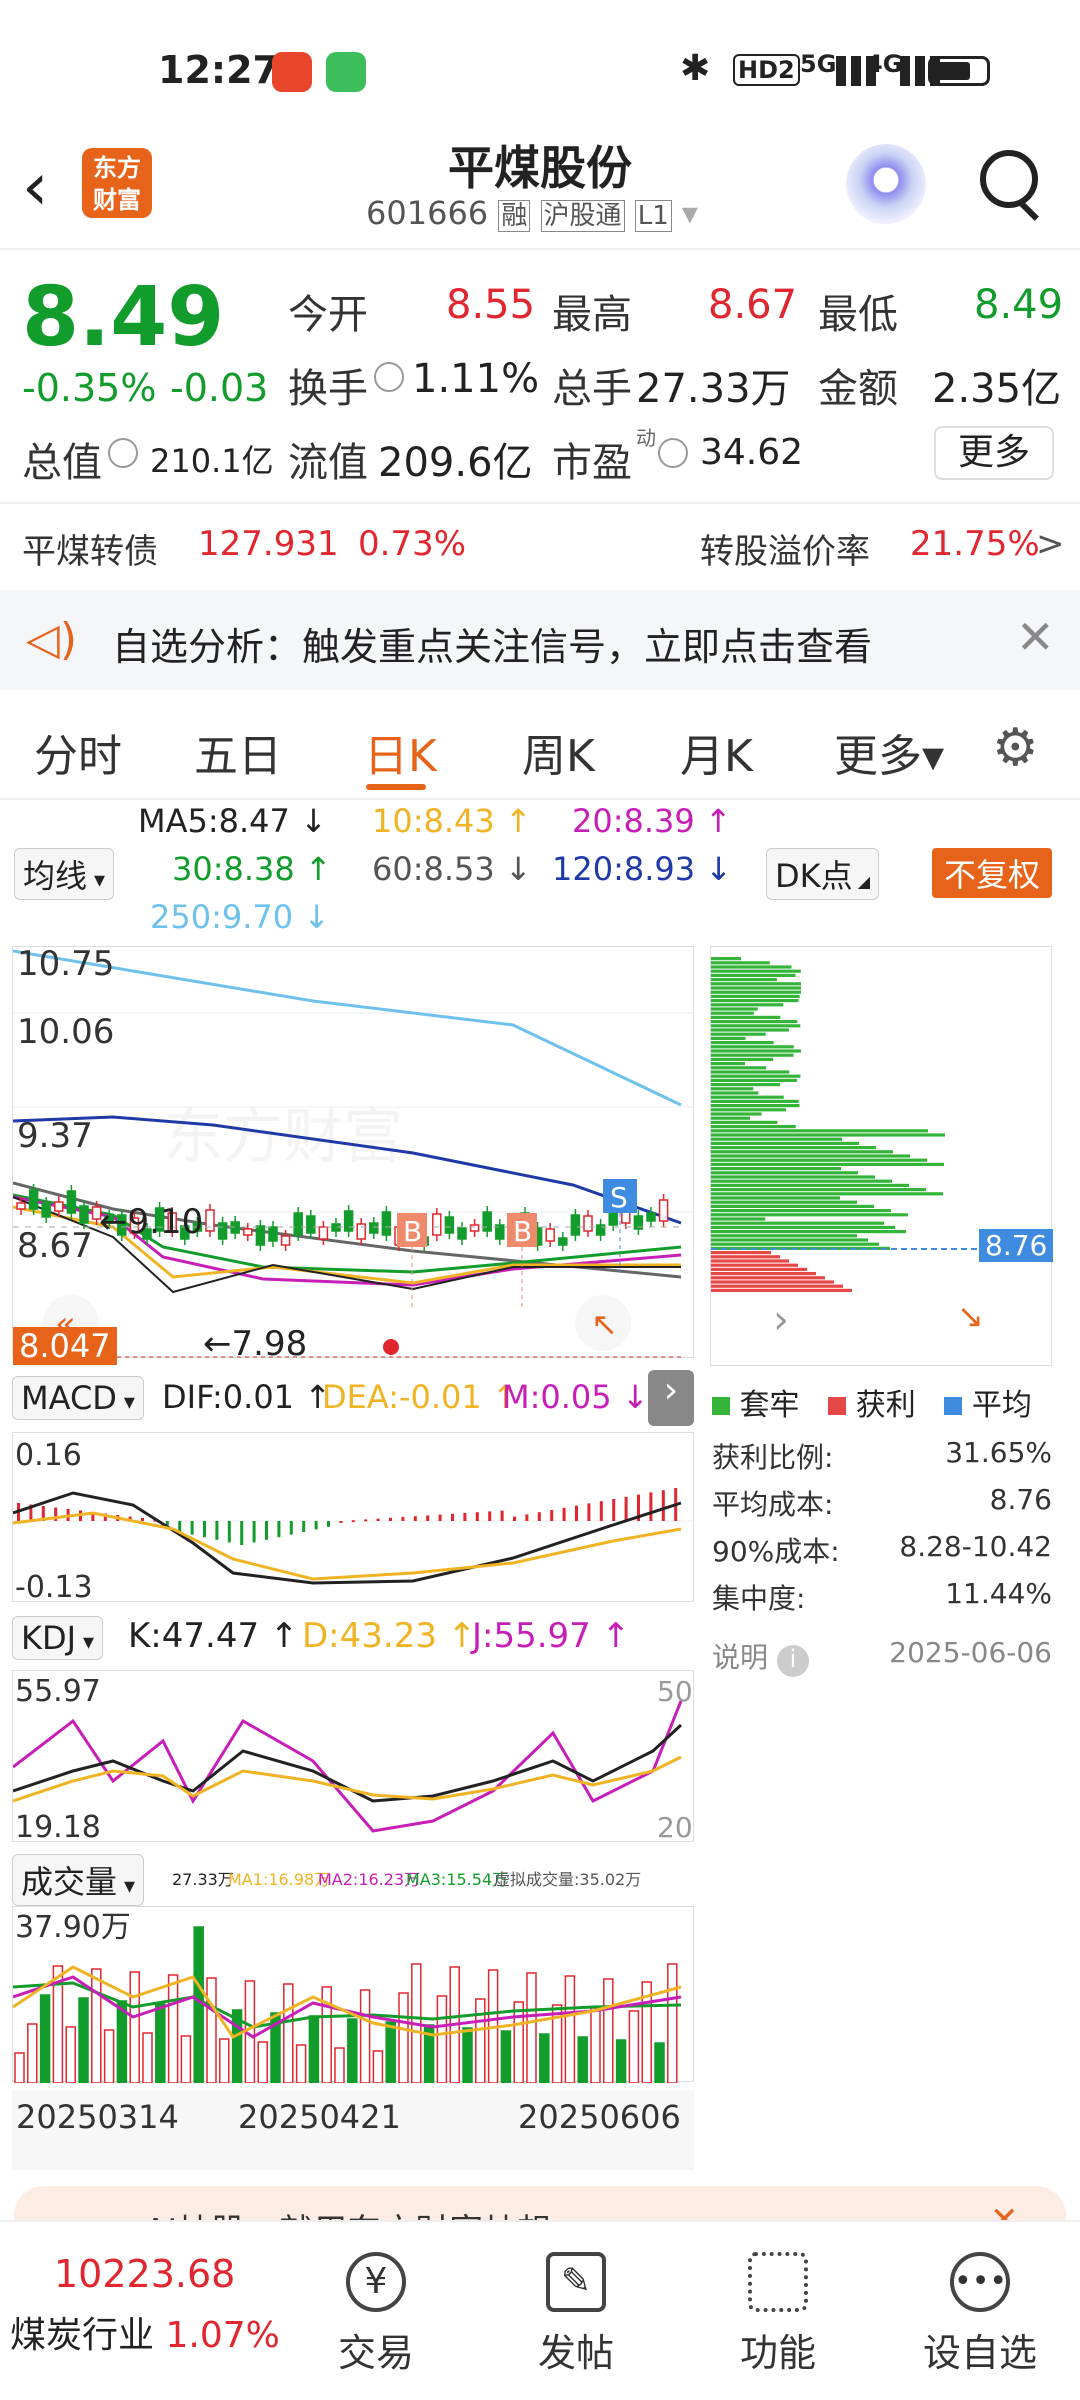  Describe the element at coordinates (997, 389) in the screenshot. I see `amount-value: 2.35亿` at that location.